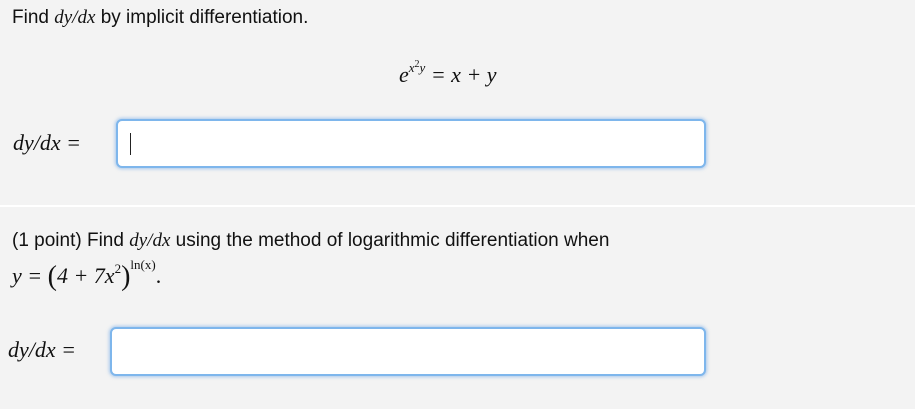  What do you see at coordinates (158, 275) in the screenshot?
I see `equation-end: .` at bounding box center [158, 275].